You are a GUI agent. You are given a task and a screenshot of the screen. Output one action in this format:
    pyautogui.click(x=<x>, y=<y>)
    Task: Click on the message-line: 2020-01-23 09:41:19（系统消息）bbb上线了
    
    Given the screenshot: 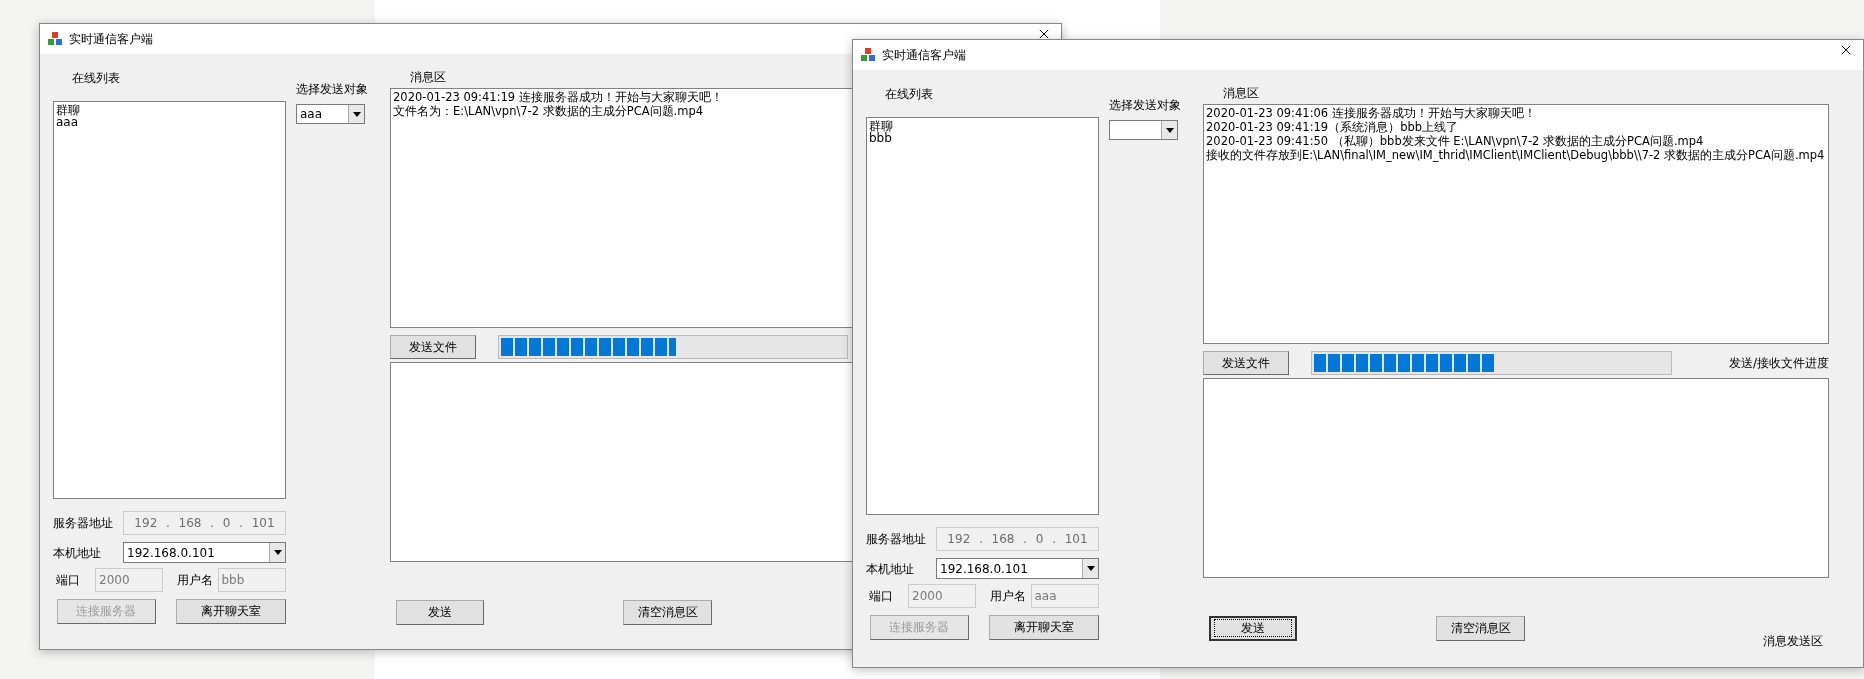 What is the action you would take?
    pyautogui.click(x=1332, y=127)
    